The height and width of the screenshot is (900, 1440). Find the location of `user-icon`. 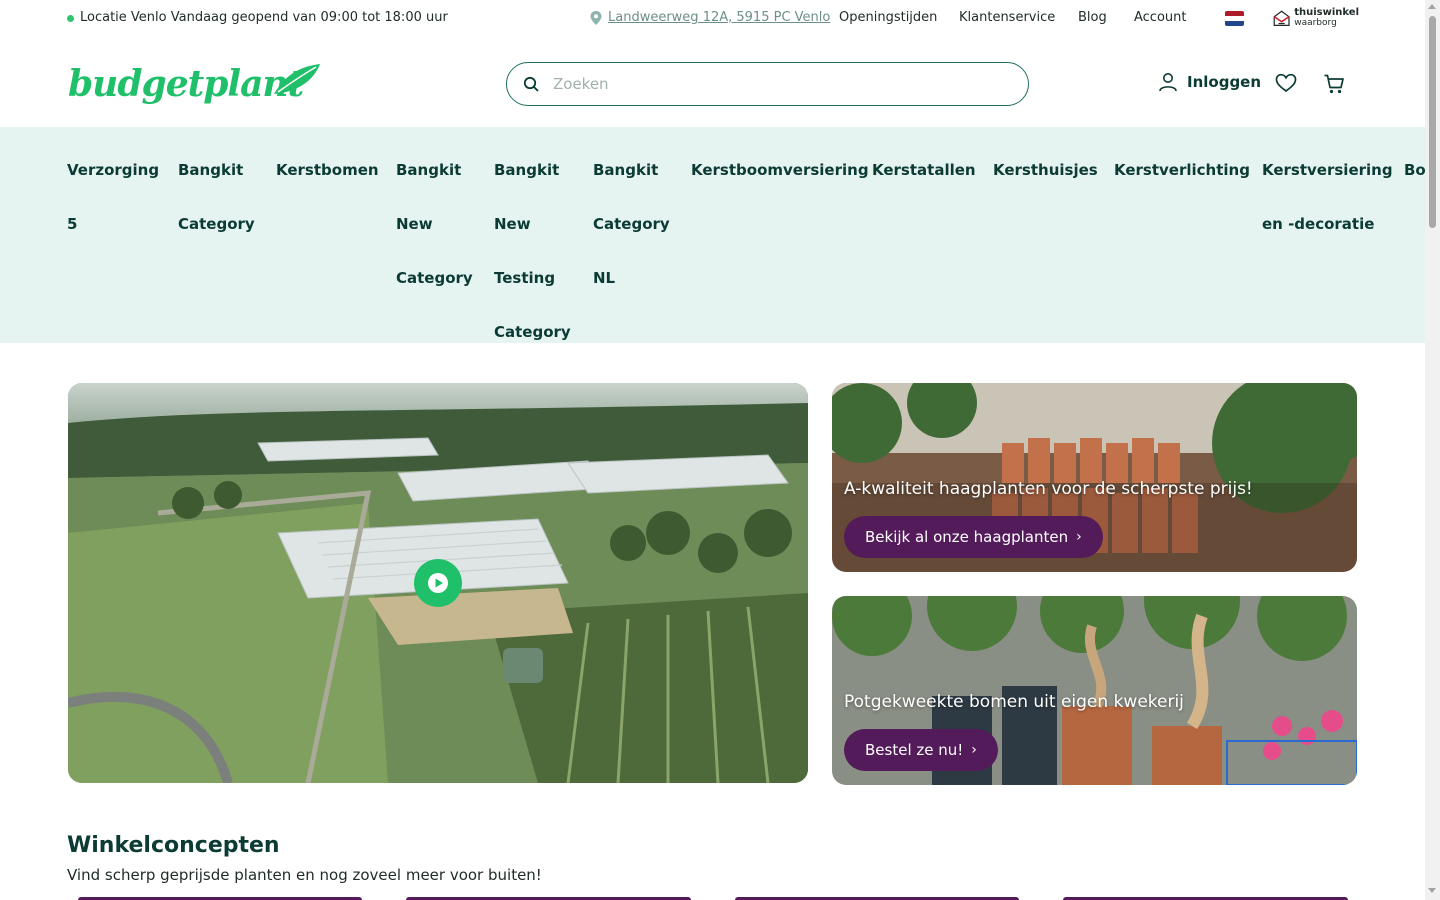

user-icon is located at coordinates (1168, 82).